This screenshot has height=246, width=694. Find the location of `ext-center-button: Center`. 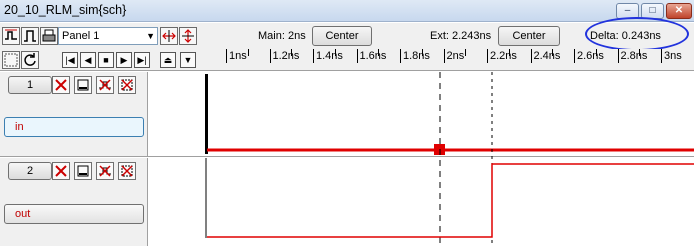

ext-center-button: Center is located at coordinates (529, 36).